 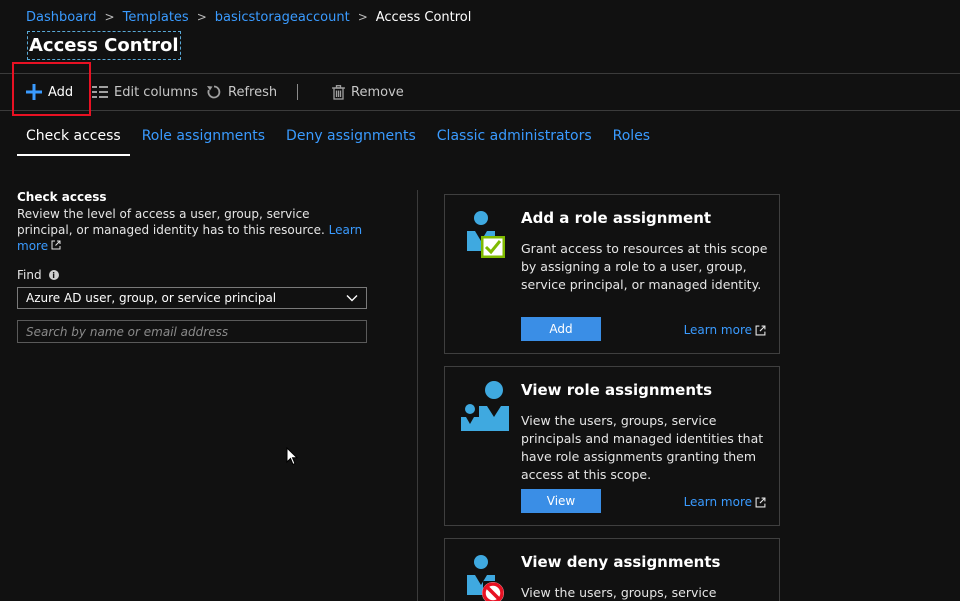 I want to click on refresh-button: Refresh, so click(x=241, y=92).